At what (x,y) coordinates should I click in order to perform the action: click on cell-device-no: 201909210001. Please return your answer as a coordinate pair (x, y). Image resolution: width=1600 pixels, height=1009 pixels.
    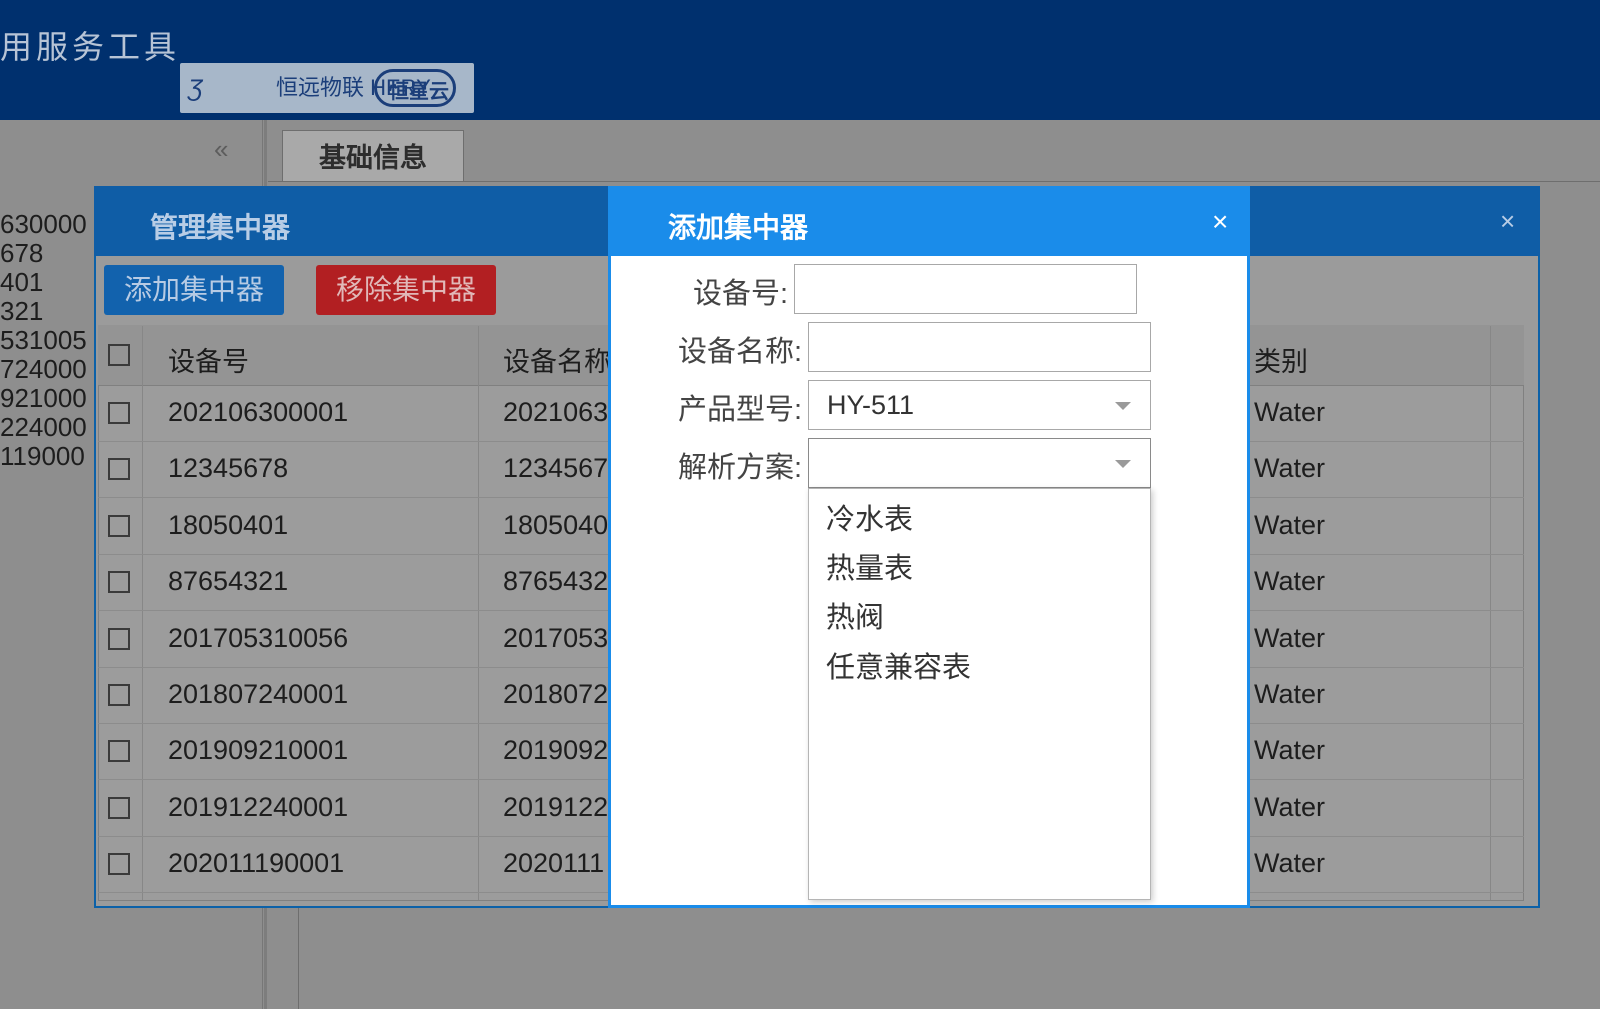
    Looking at the image, I should click on (258, 750).